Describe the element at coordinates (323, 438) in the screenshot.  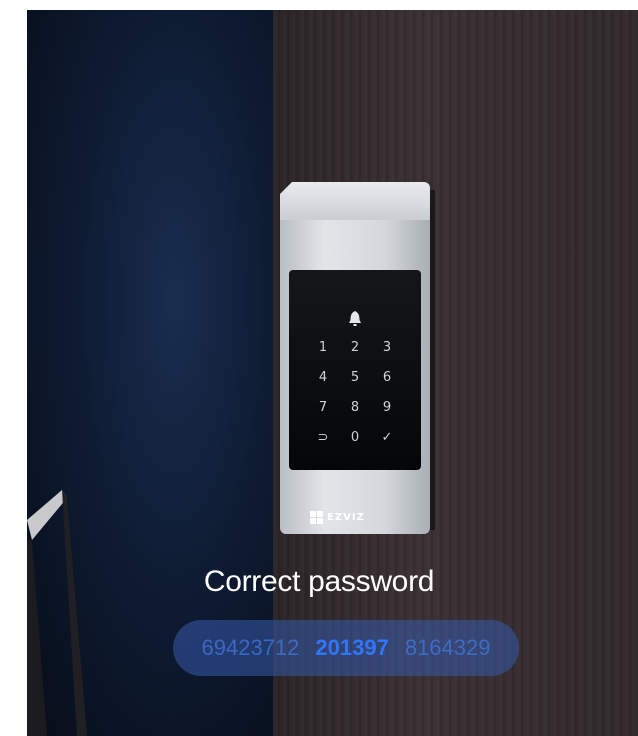
I see `key-back: ⊃` at that location.